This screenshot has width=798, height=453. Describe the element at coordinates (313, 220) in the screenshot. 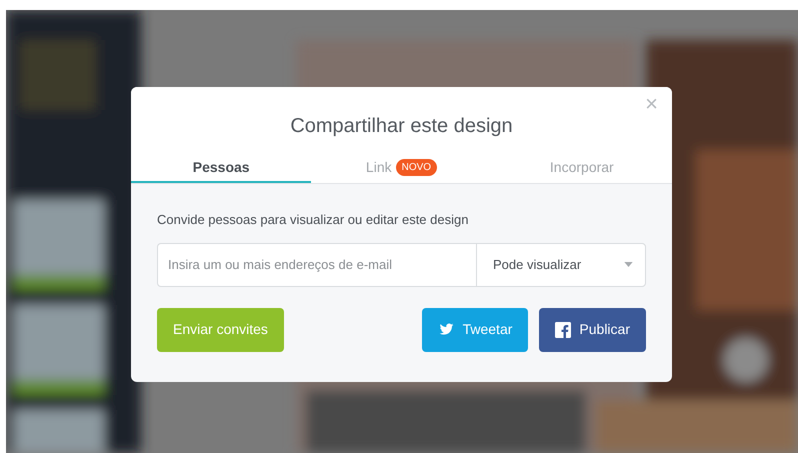

I see `invite-text: Convide pessoas para visualizar ou editar este design` at that location.